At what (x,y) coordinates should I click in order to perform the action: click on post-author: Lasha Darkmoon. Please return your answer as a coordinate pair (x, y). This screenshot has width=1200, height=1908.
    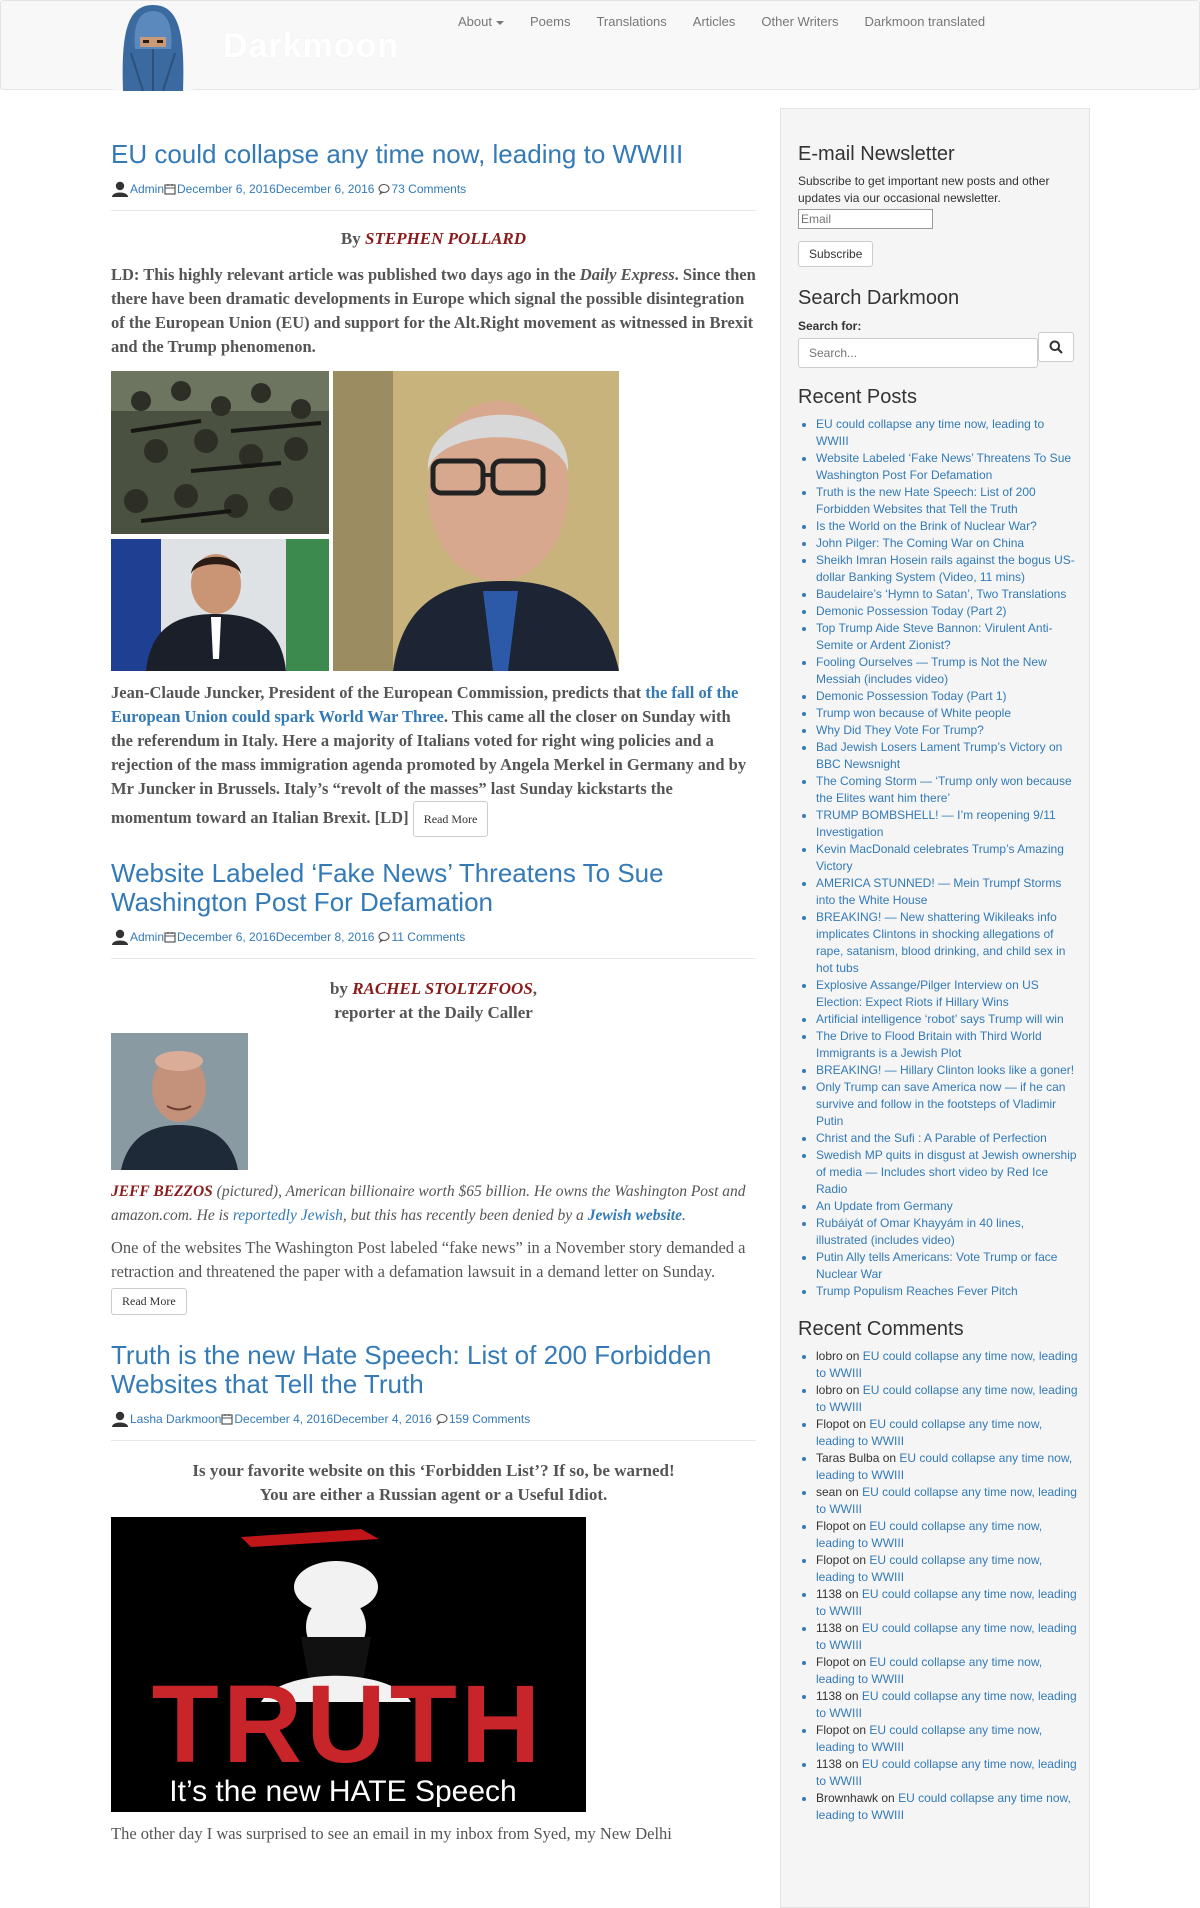
    Looking at the image, I should click on (175, 1419).